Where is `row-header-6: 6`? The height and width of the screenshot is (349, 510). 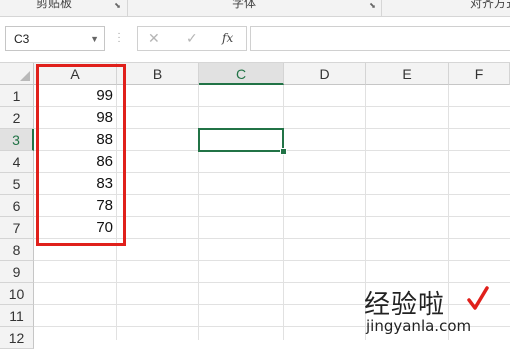 row-header-6: 6 is located at coordinates (17, 206).